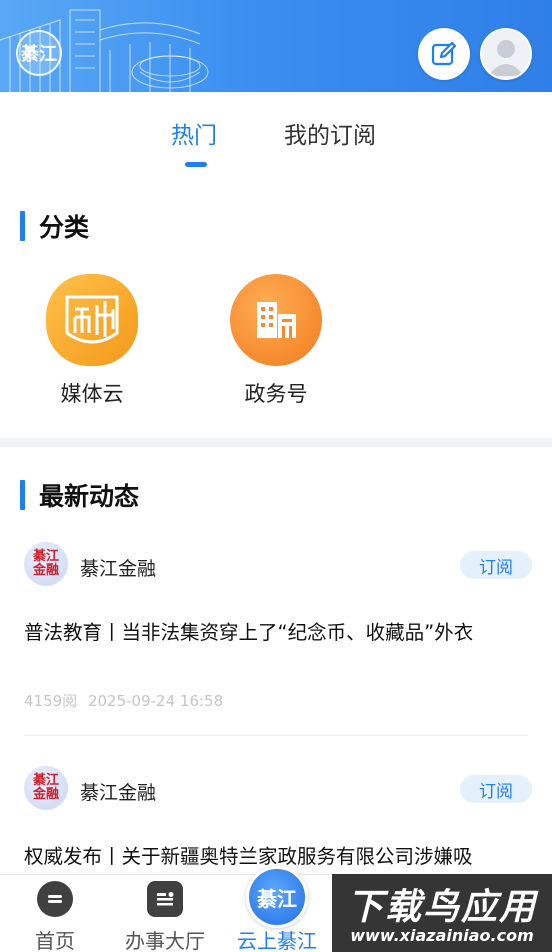 This screenshot has height=952, width=552. I want to click on center-logo-text: 綦江, so click(277, 898).